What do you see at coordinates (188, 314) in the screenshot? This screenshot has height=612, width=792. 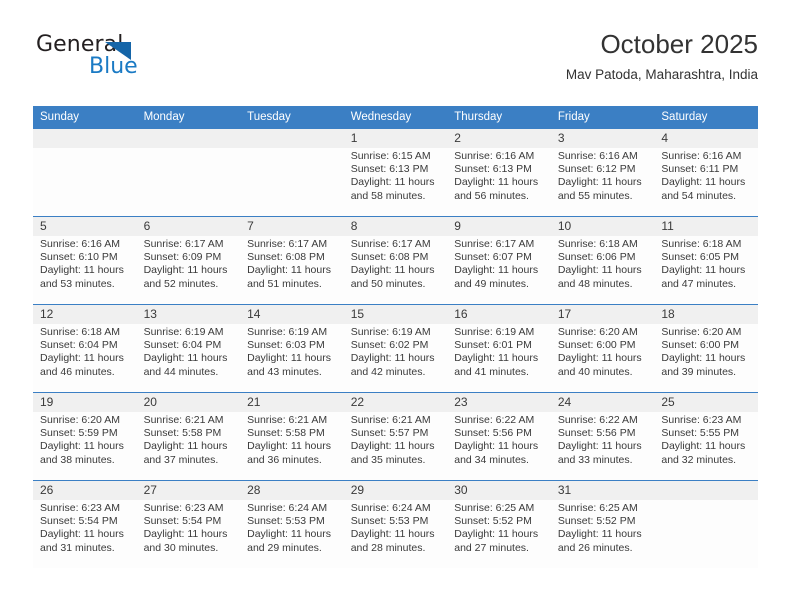 I see `day-number: 13` at bounding box center [188, 314].